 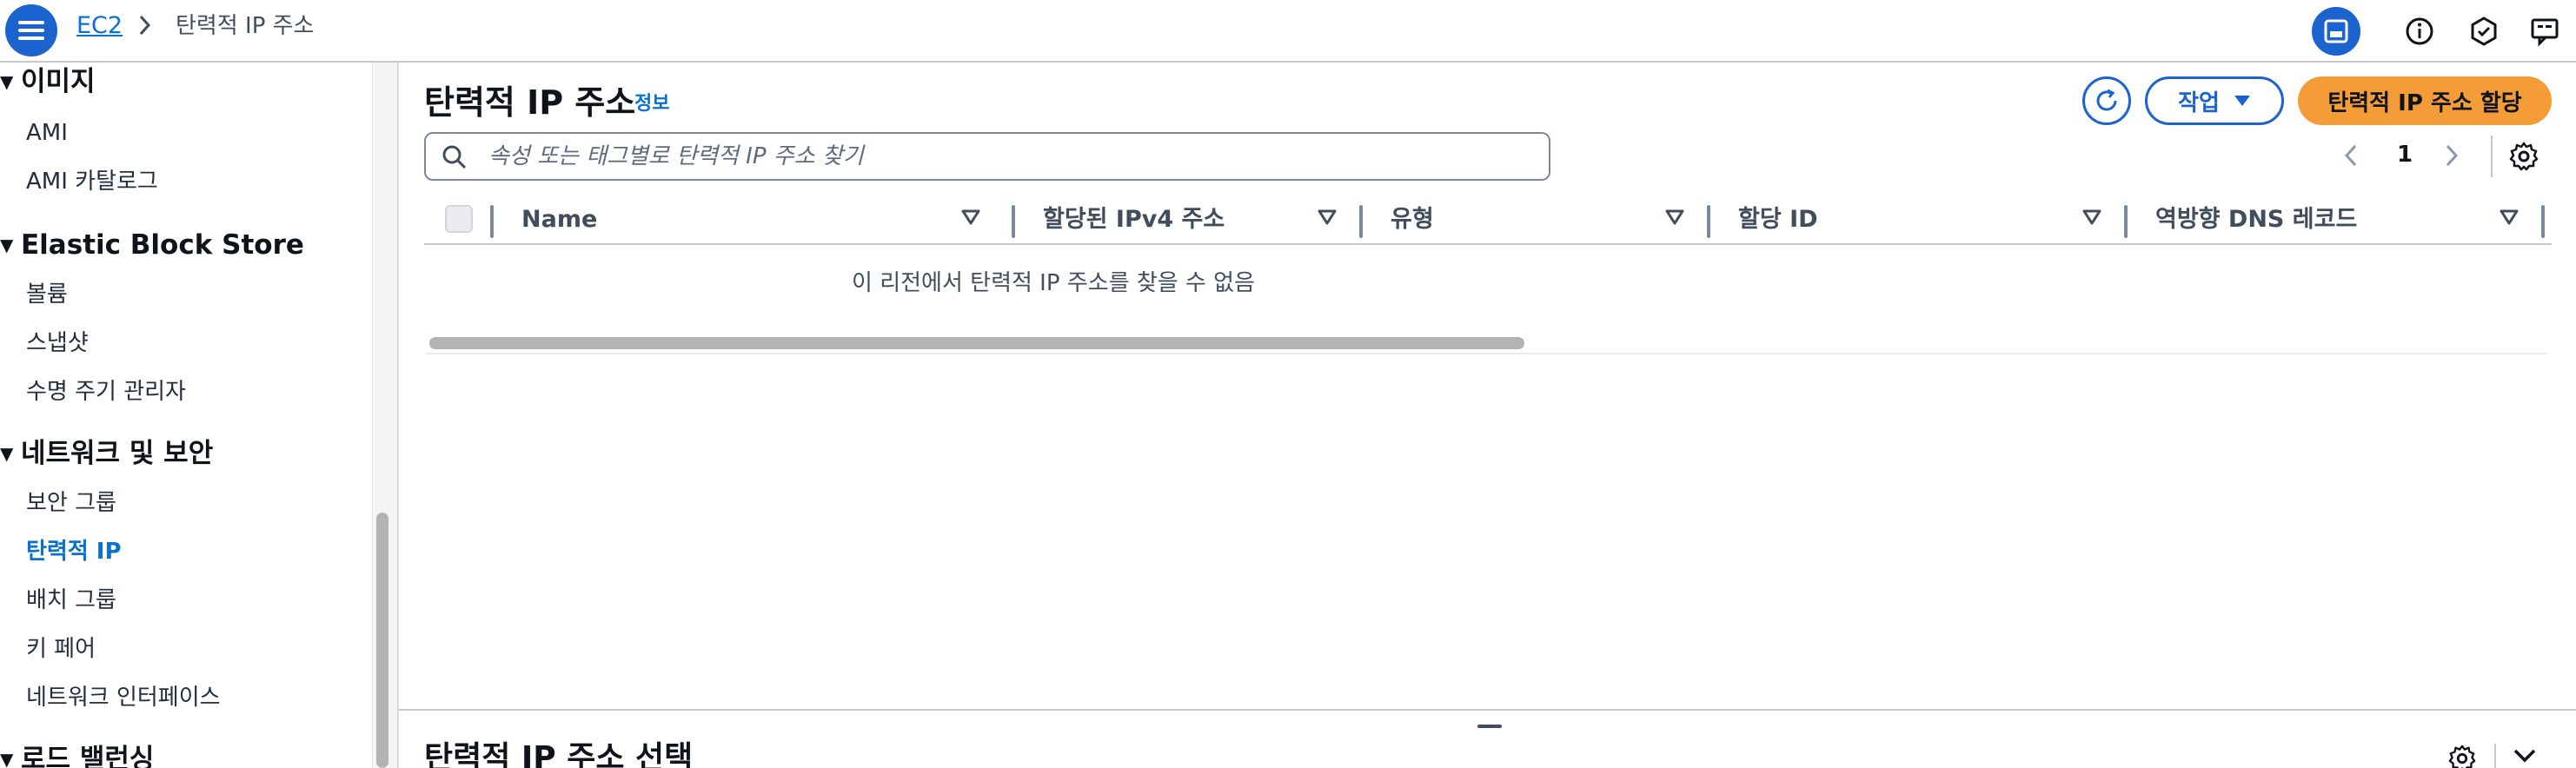 I want to click on sidebar-section-load-balancing: ▼ 로드 밸런싱, so click(x=77, y=755).